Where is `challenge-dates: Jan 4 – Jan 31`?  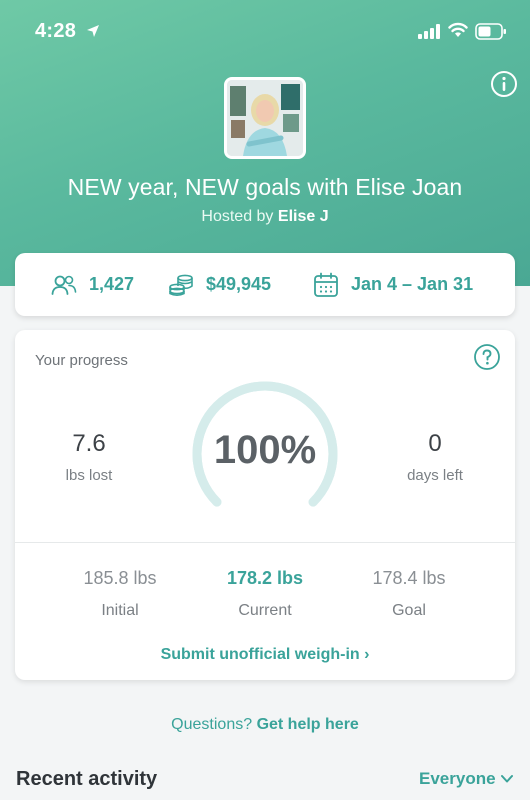
challenge-dates: Jan 4 – Jan 31 is located at coordinates (412, 284).